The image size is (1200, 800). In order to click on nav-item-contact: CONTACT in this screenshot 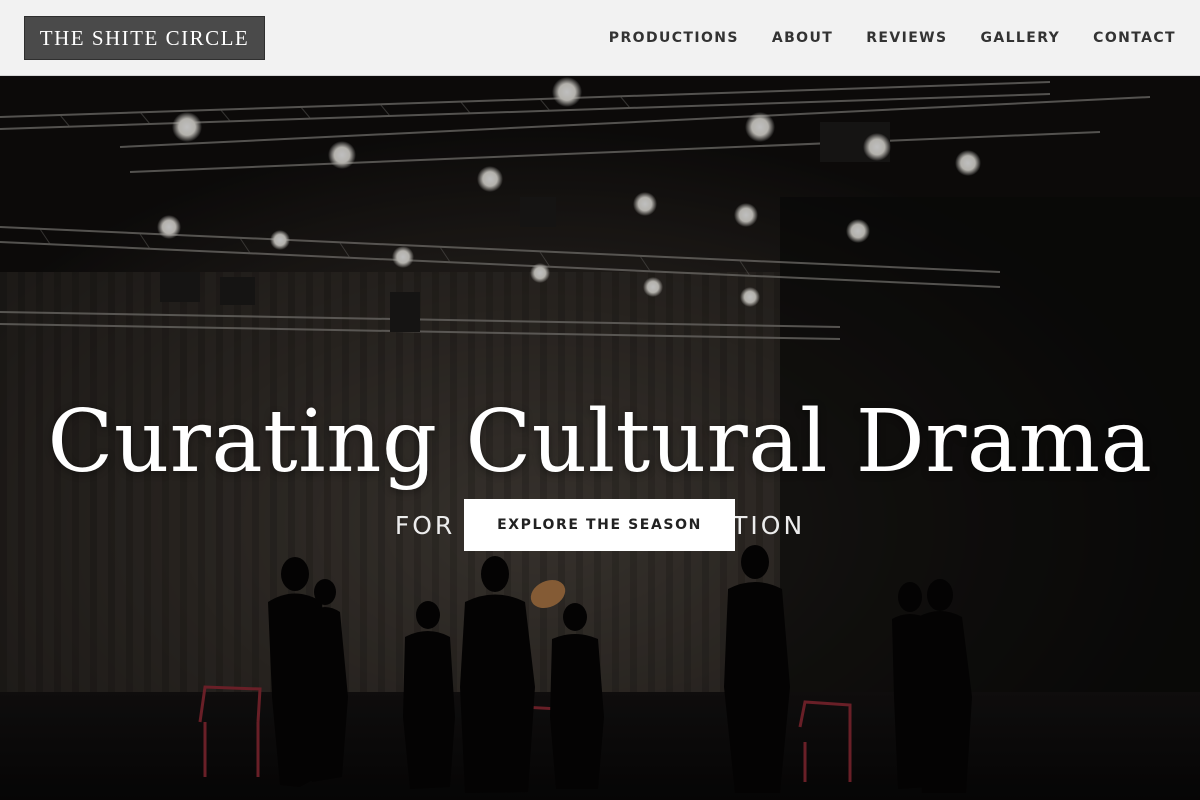, I will do `click(1134, 38)`.